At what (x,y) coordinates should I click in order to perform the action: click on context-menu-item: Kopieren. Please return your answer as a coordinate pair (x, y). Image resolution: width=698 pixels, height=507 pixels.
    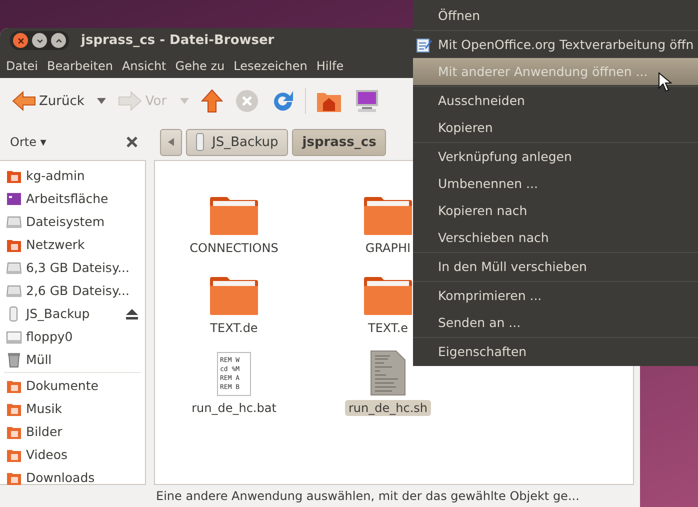
    Looking at the image, I should click on (555, 127).